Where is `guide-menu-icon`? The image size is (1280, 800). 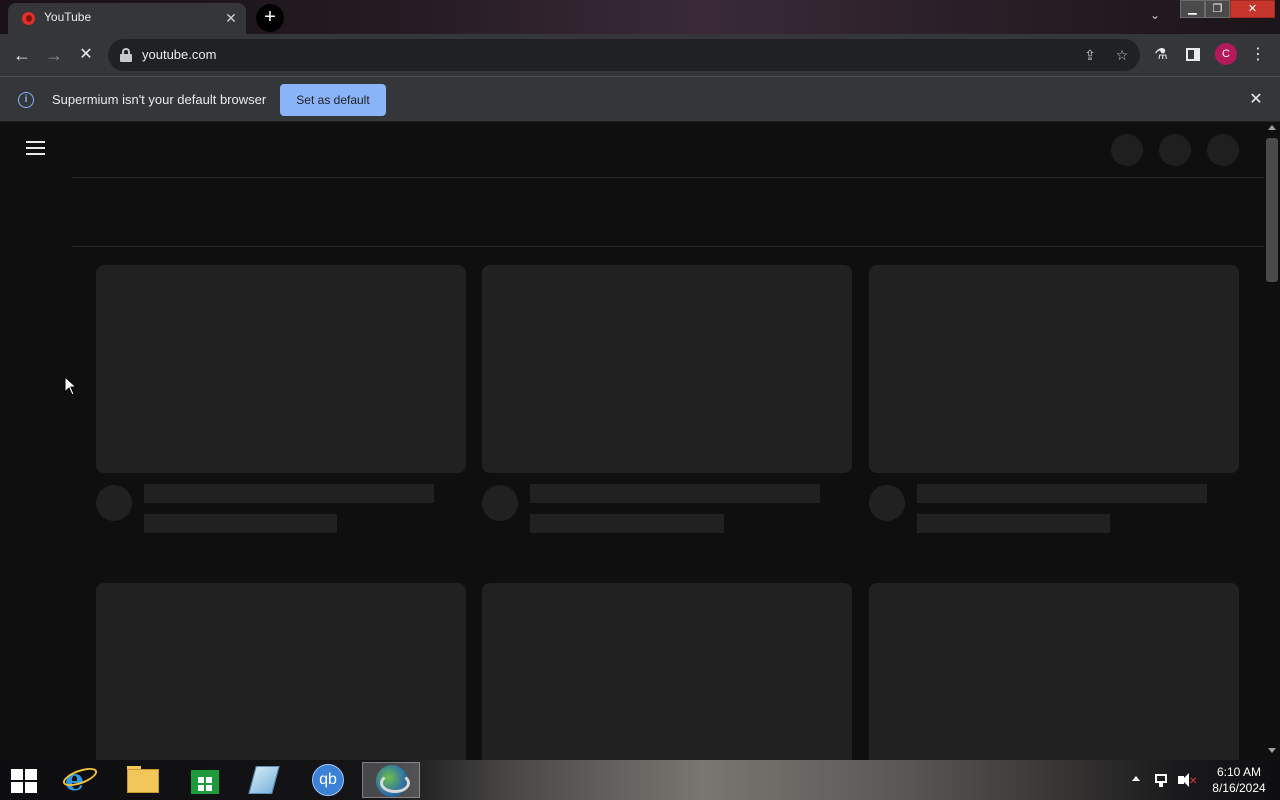 guide-menu-icon is located at coordinates (36, 148).